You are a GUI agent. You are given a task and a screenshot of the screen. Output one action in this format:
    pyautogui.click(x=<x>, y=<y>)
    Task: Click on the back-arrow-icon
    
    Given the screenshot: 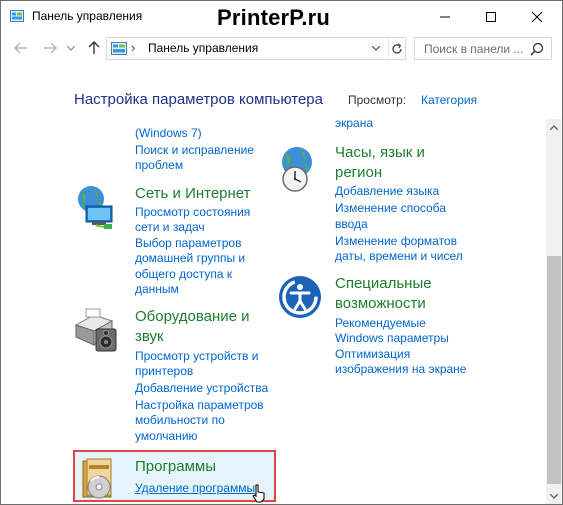 What is the action you would take?
    pyautogui.click(x=20, y=48)
    